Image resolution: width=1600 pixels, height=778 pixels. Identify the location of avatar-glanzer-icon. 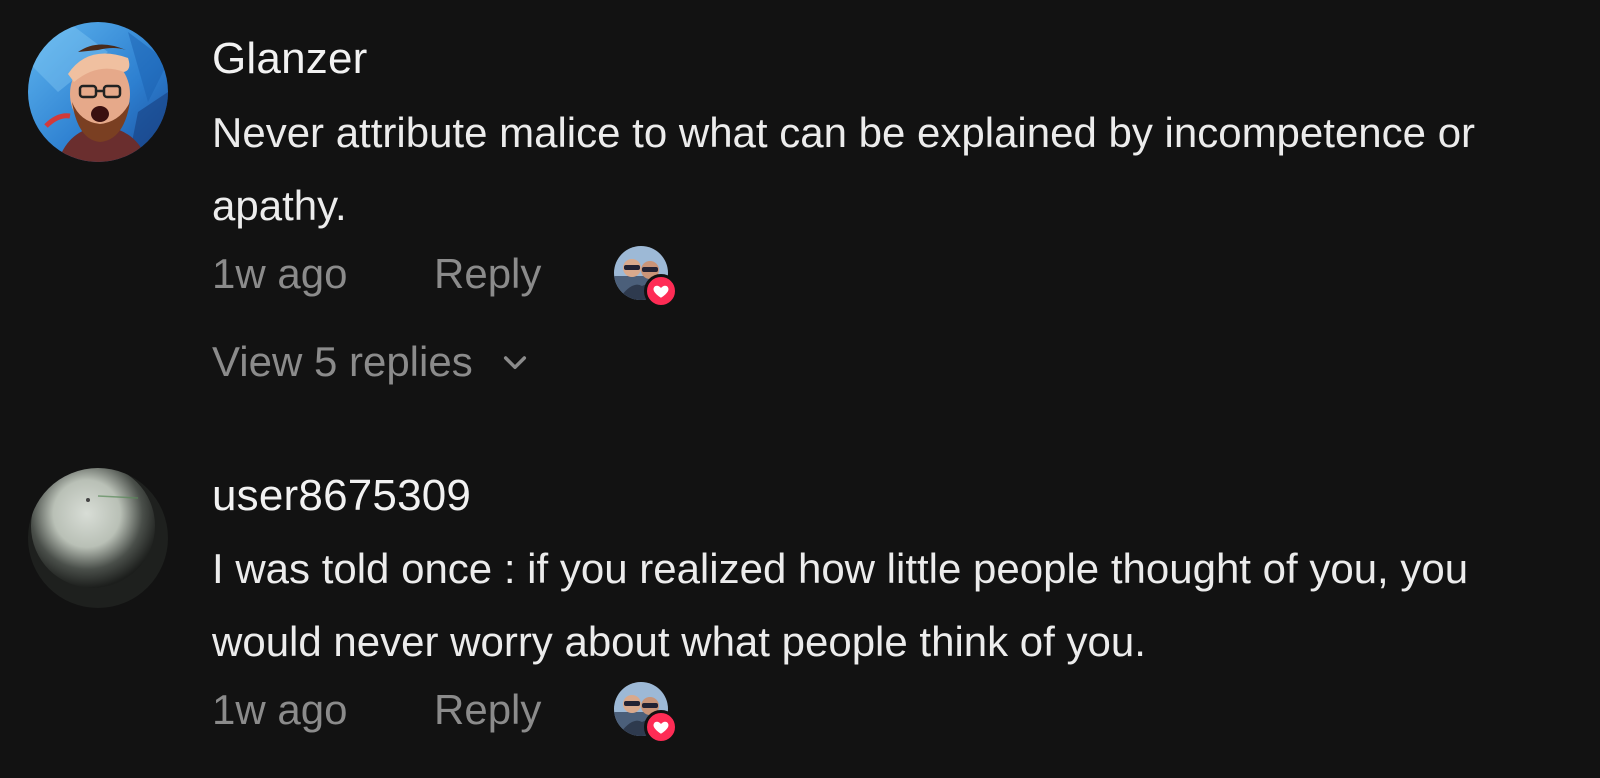
(98, 92).